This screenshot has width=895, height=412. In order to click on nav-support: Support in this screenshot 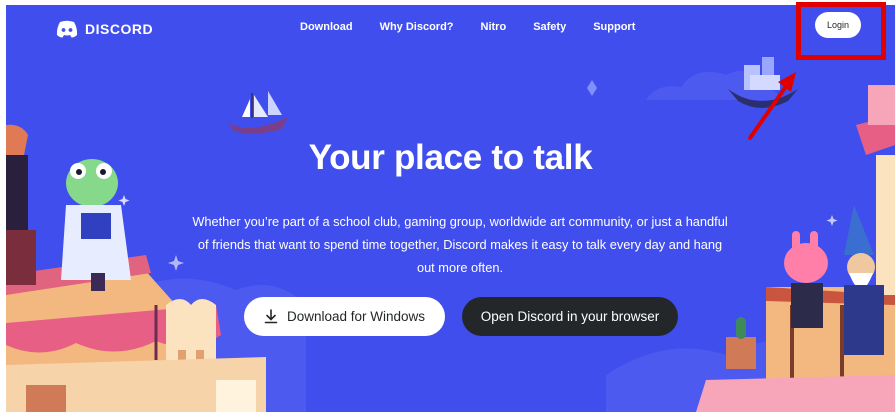, I will do `click(614, 27)`.